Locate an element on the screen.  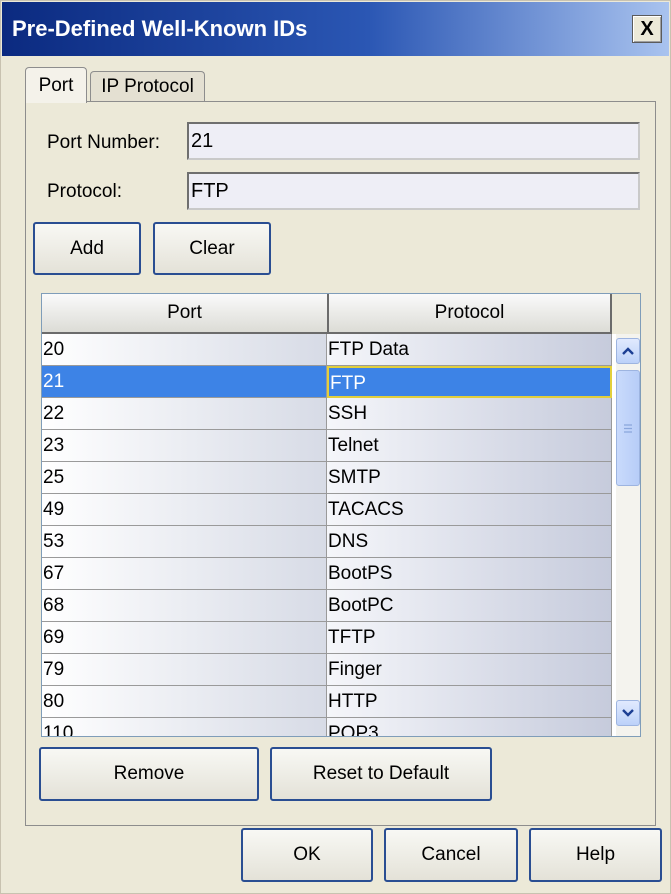
scroll-up-button is located at coordinates (628, 351).